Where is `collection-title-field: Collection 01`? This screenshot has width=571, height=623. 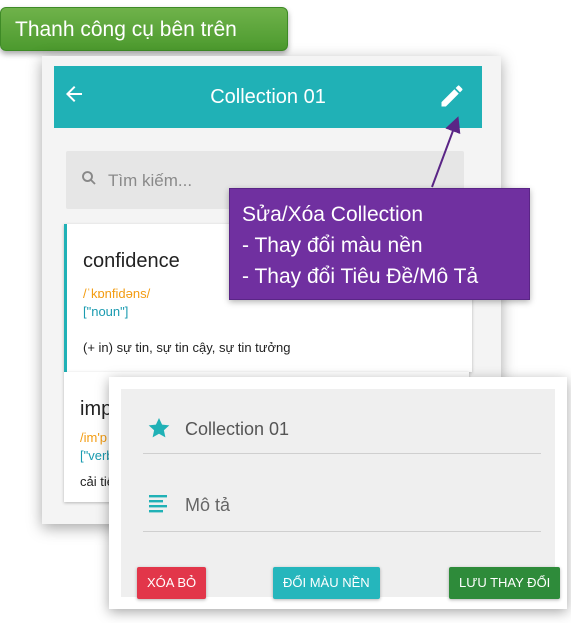
collection-title-field: Collection 01 is located at coordinates (237, 429).